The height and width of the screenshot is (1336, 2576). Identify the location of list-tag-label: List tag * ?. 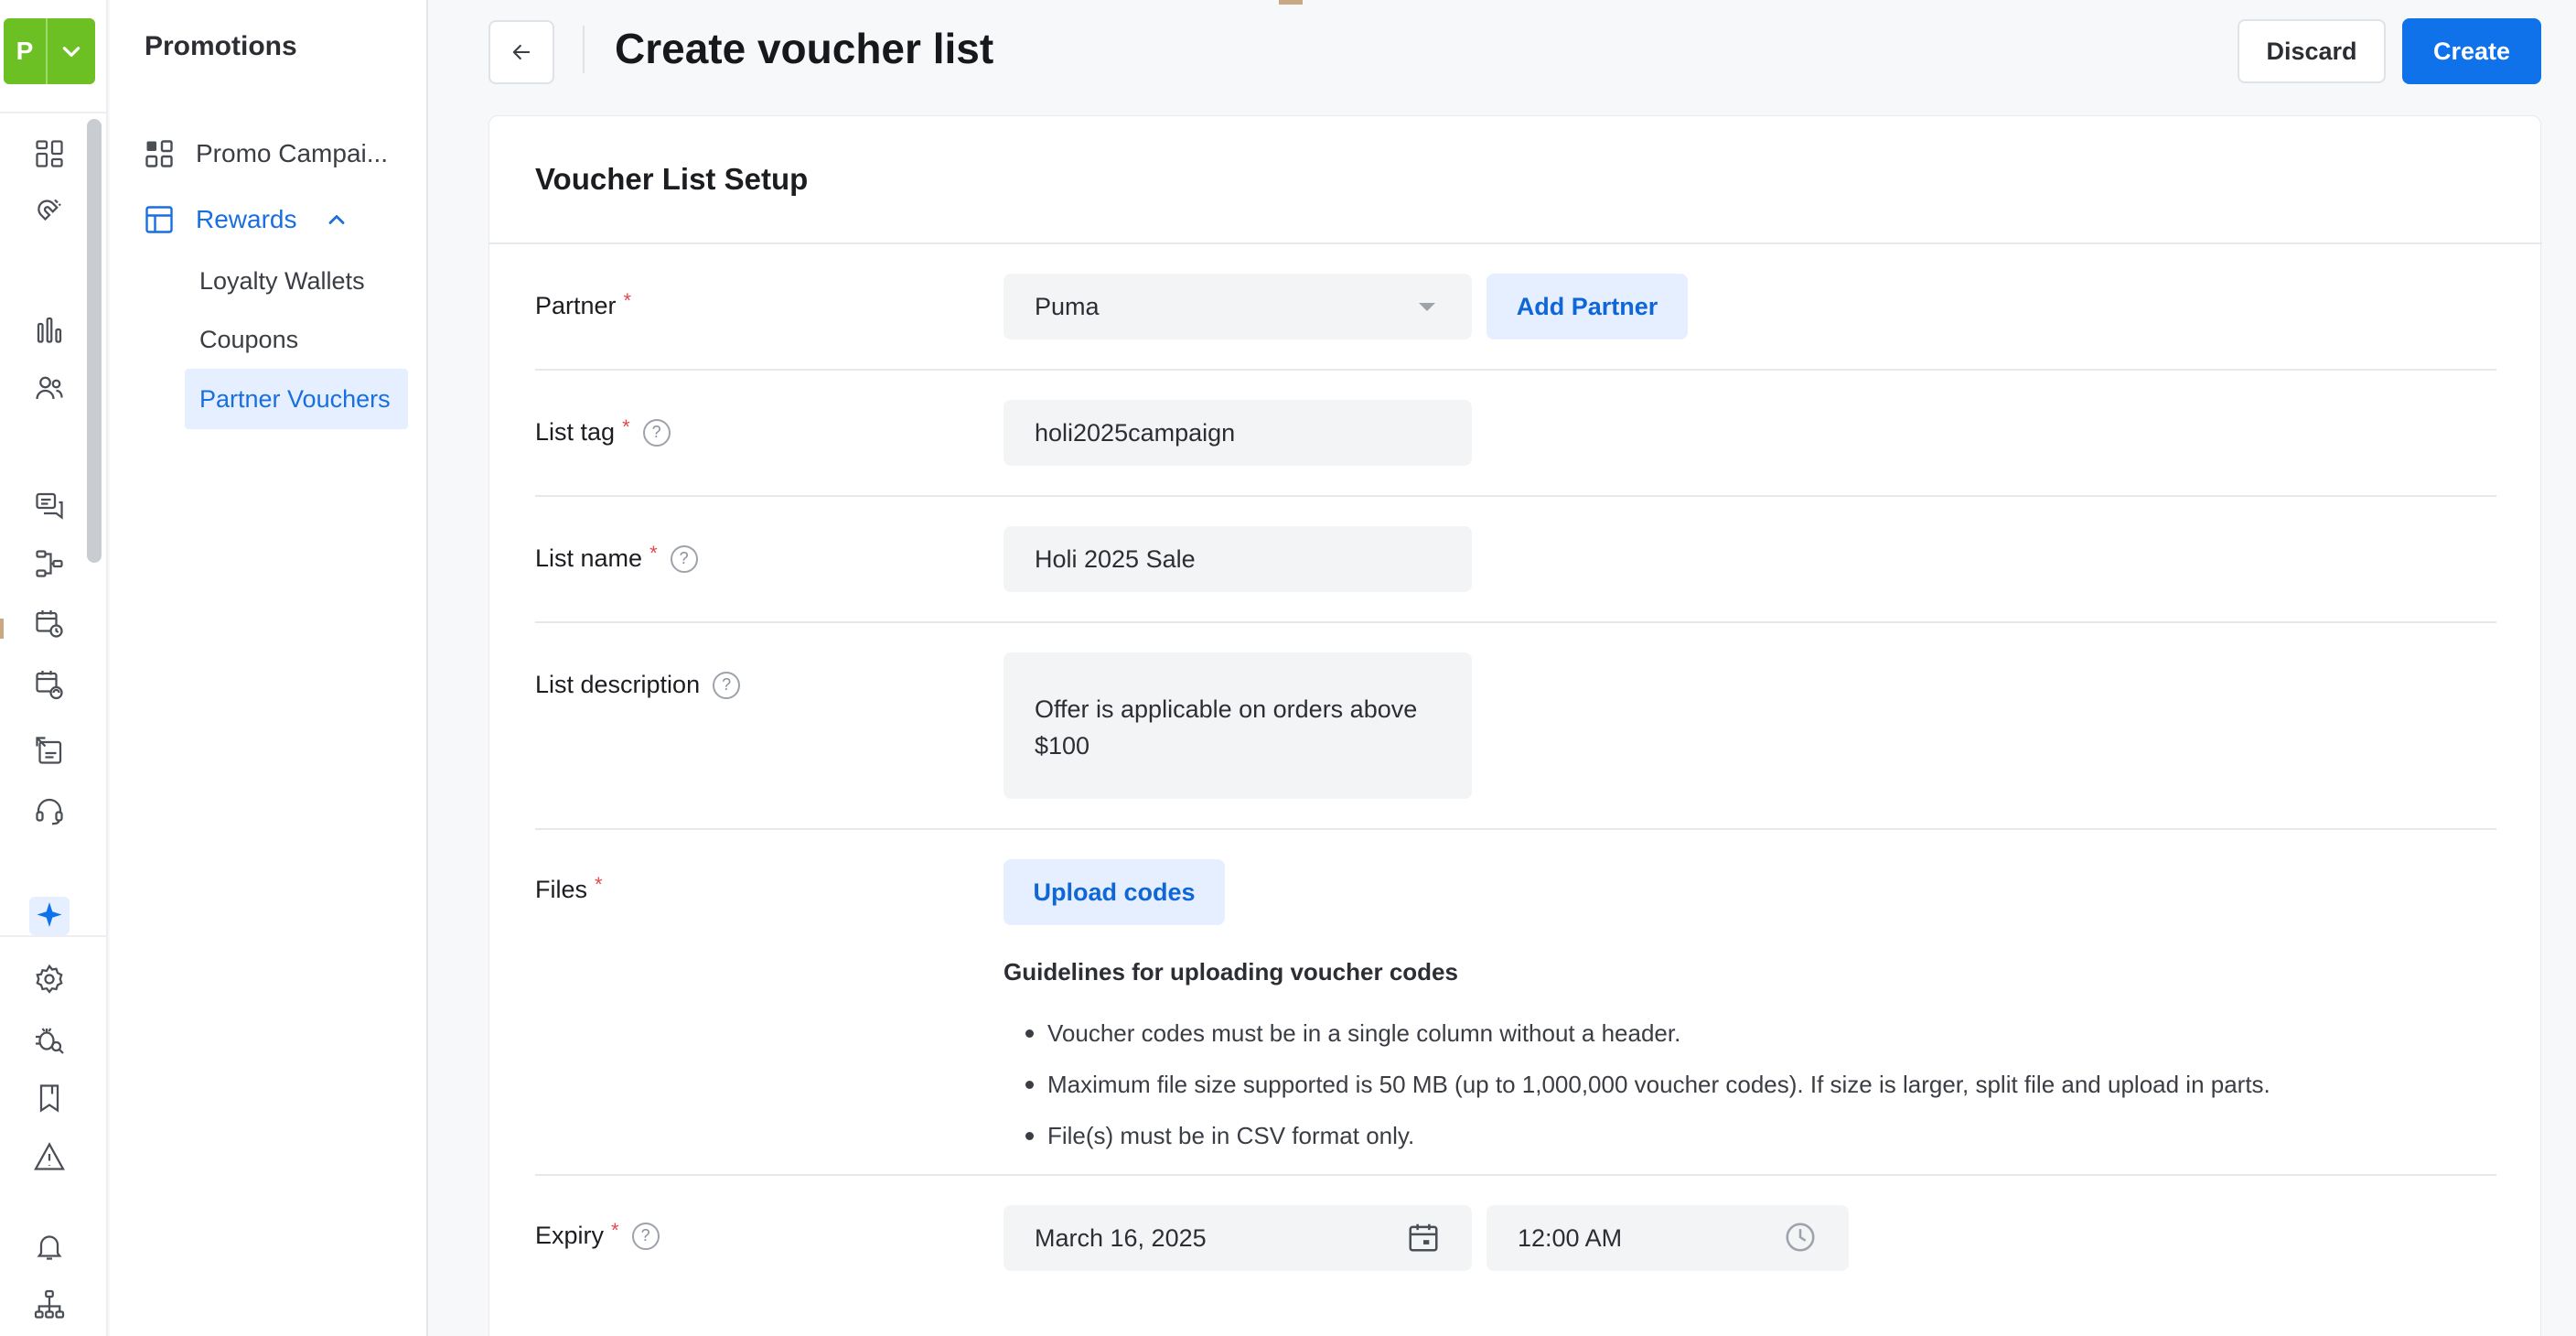
(603, 431).